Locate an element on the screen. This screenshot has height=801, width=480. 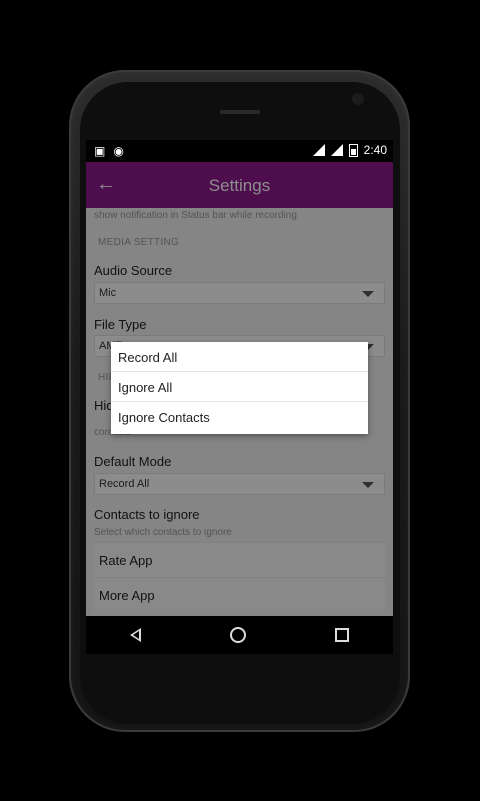
dialog-option-record-all: Record All is located at coordinates (239, 357).